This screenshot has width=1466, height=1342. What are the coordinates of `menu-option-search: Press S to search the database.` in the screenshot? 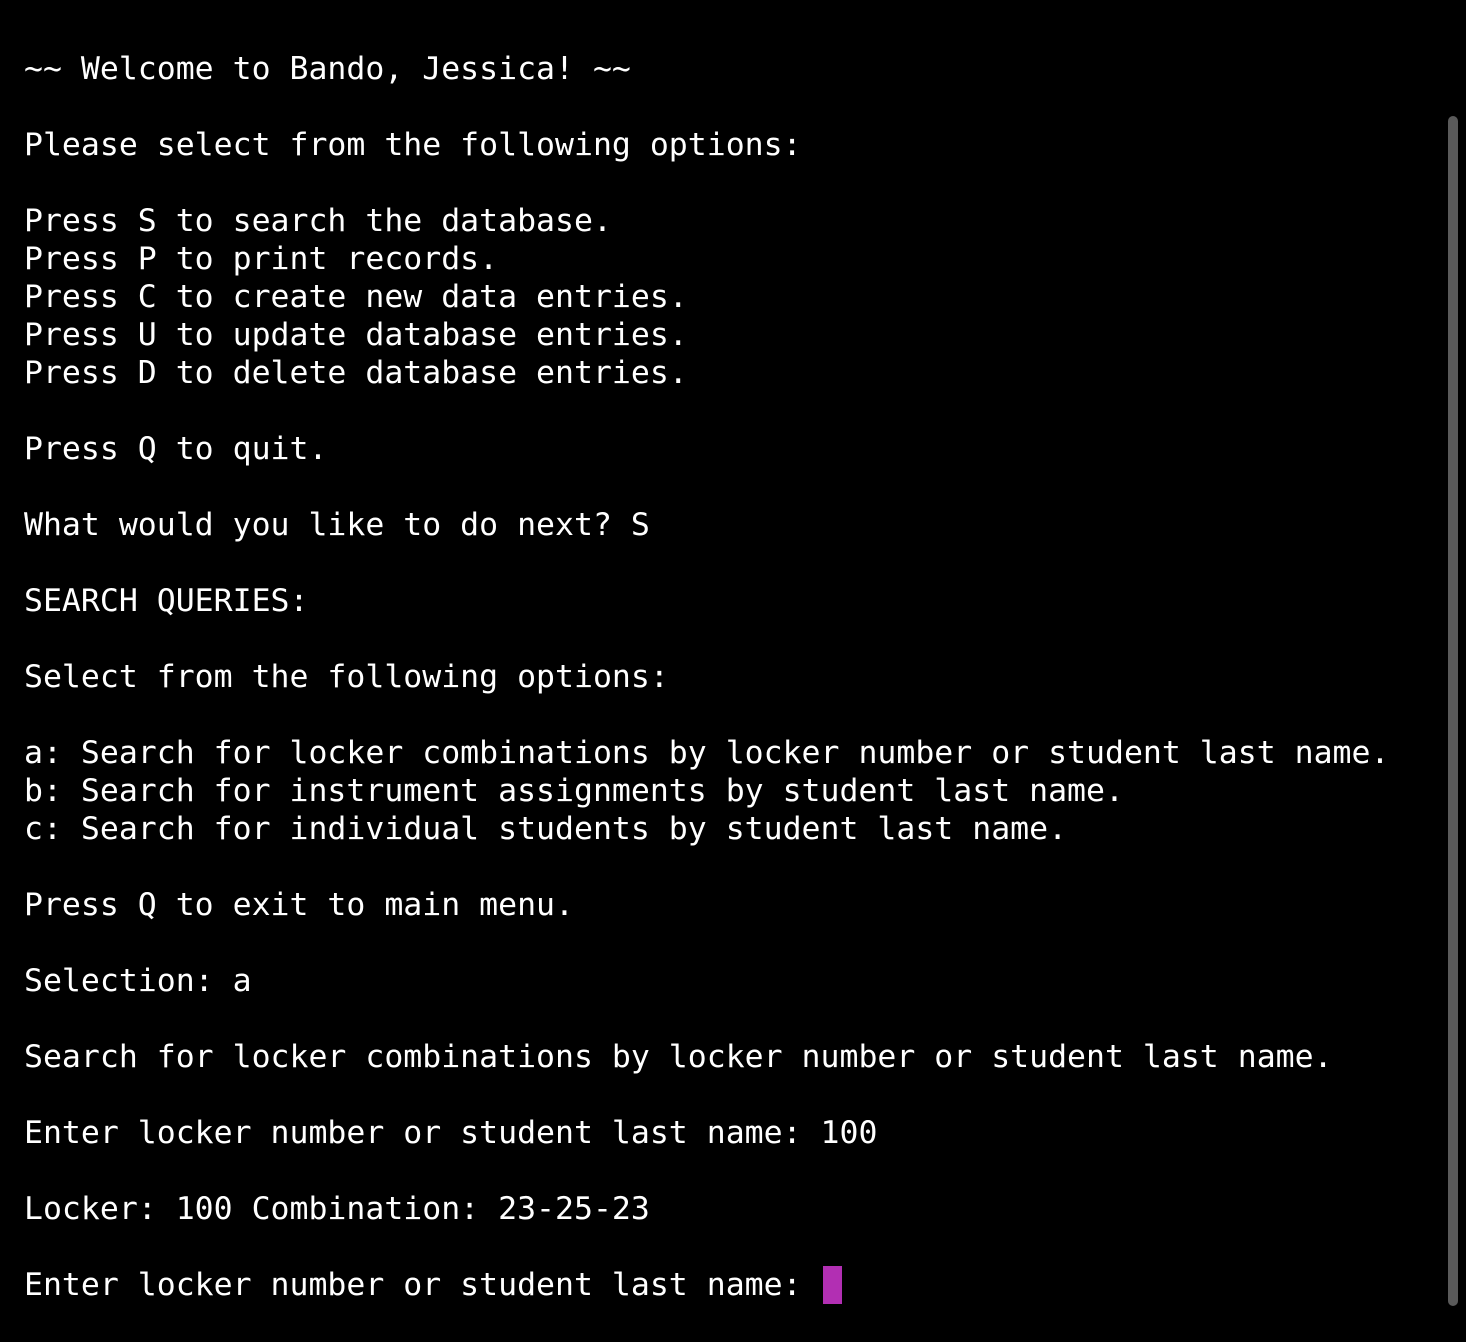 It's located at (318, 221).